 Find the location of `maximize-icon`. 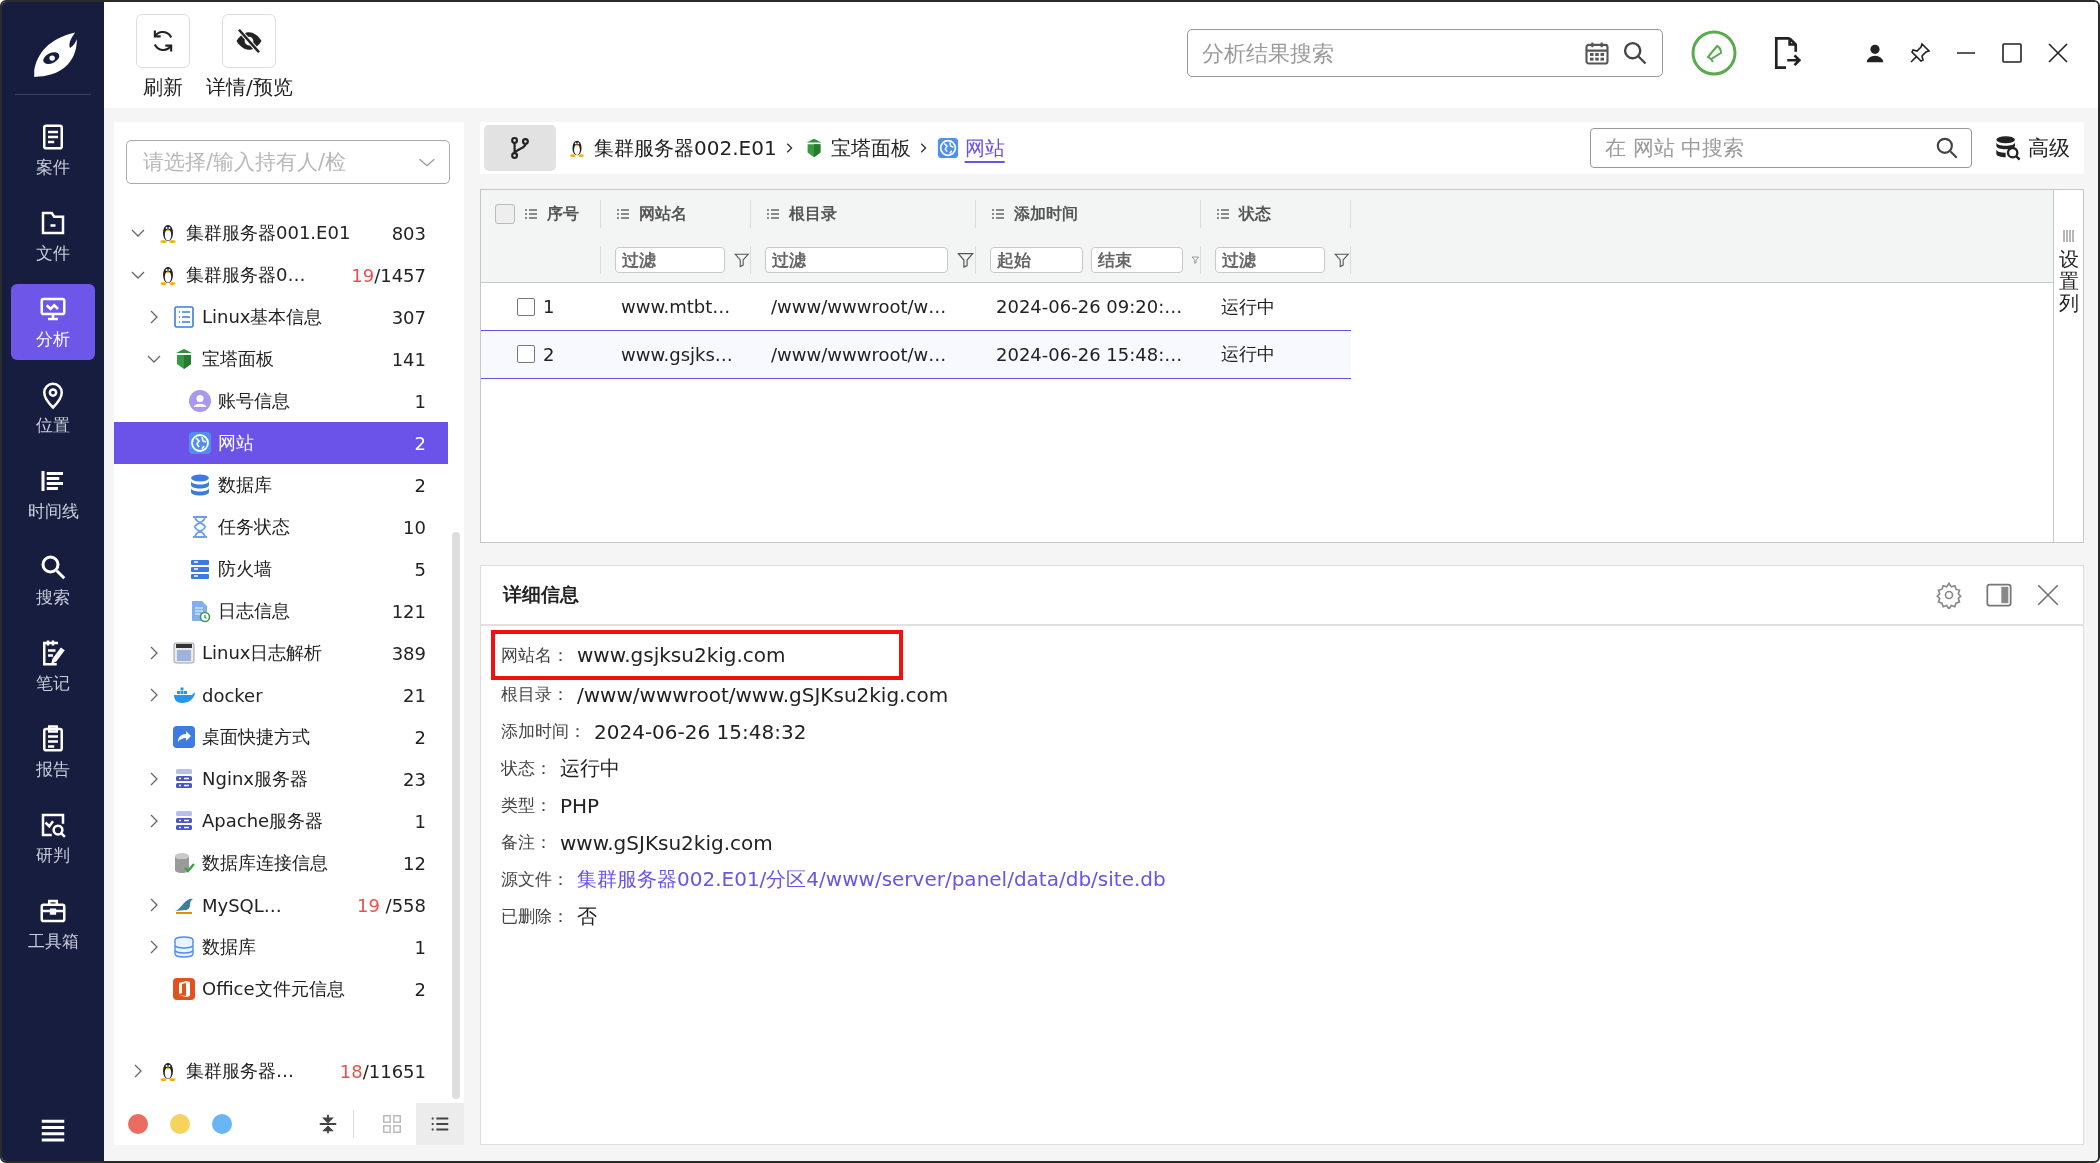

maximize-icon is located at coordinates (2012, 53).